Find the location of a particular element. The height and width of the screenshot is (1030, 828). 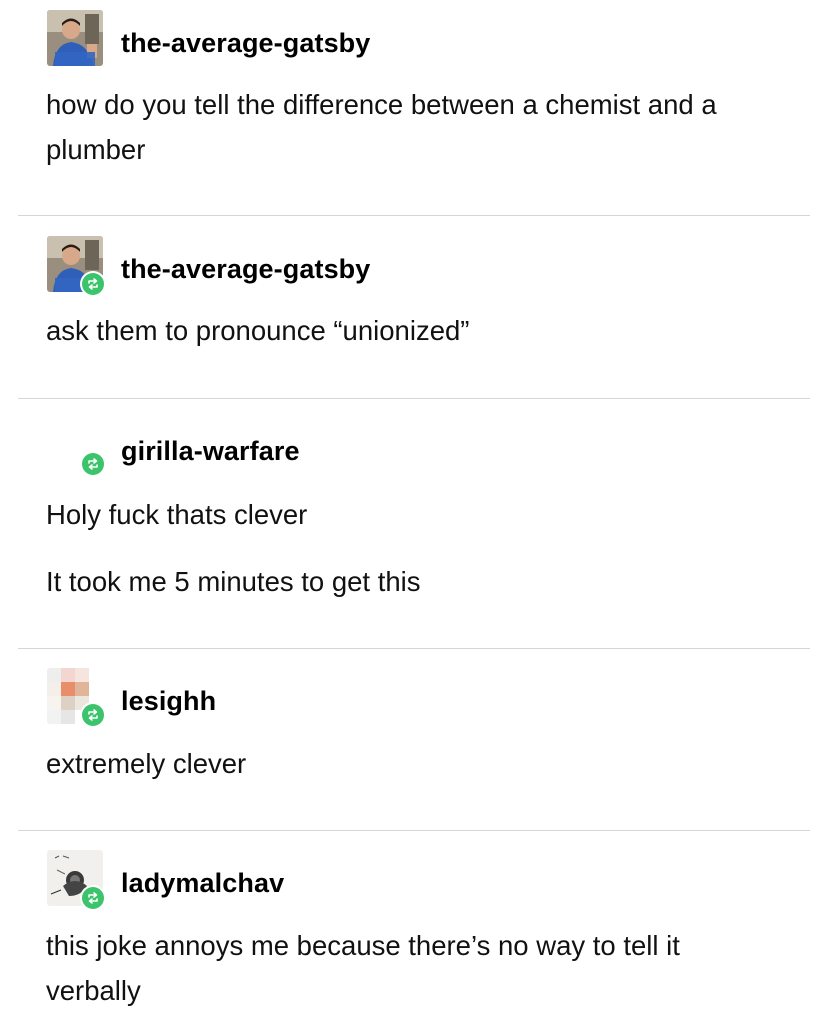

post-paragraph: Holy fuck thats clever is located at coordinates (177, 514).